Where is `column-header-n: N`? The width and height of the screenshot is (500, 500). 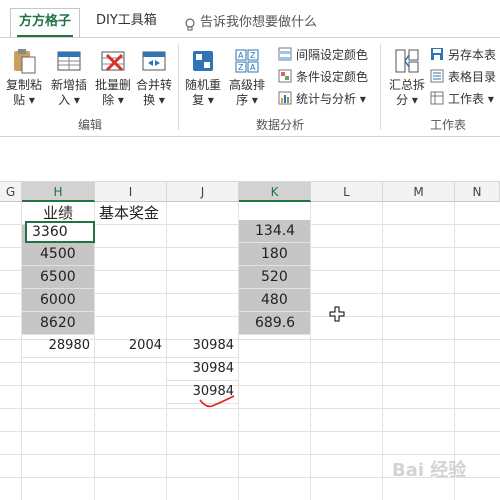
column-header-n: N is located at coordinates (477, 192).